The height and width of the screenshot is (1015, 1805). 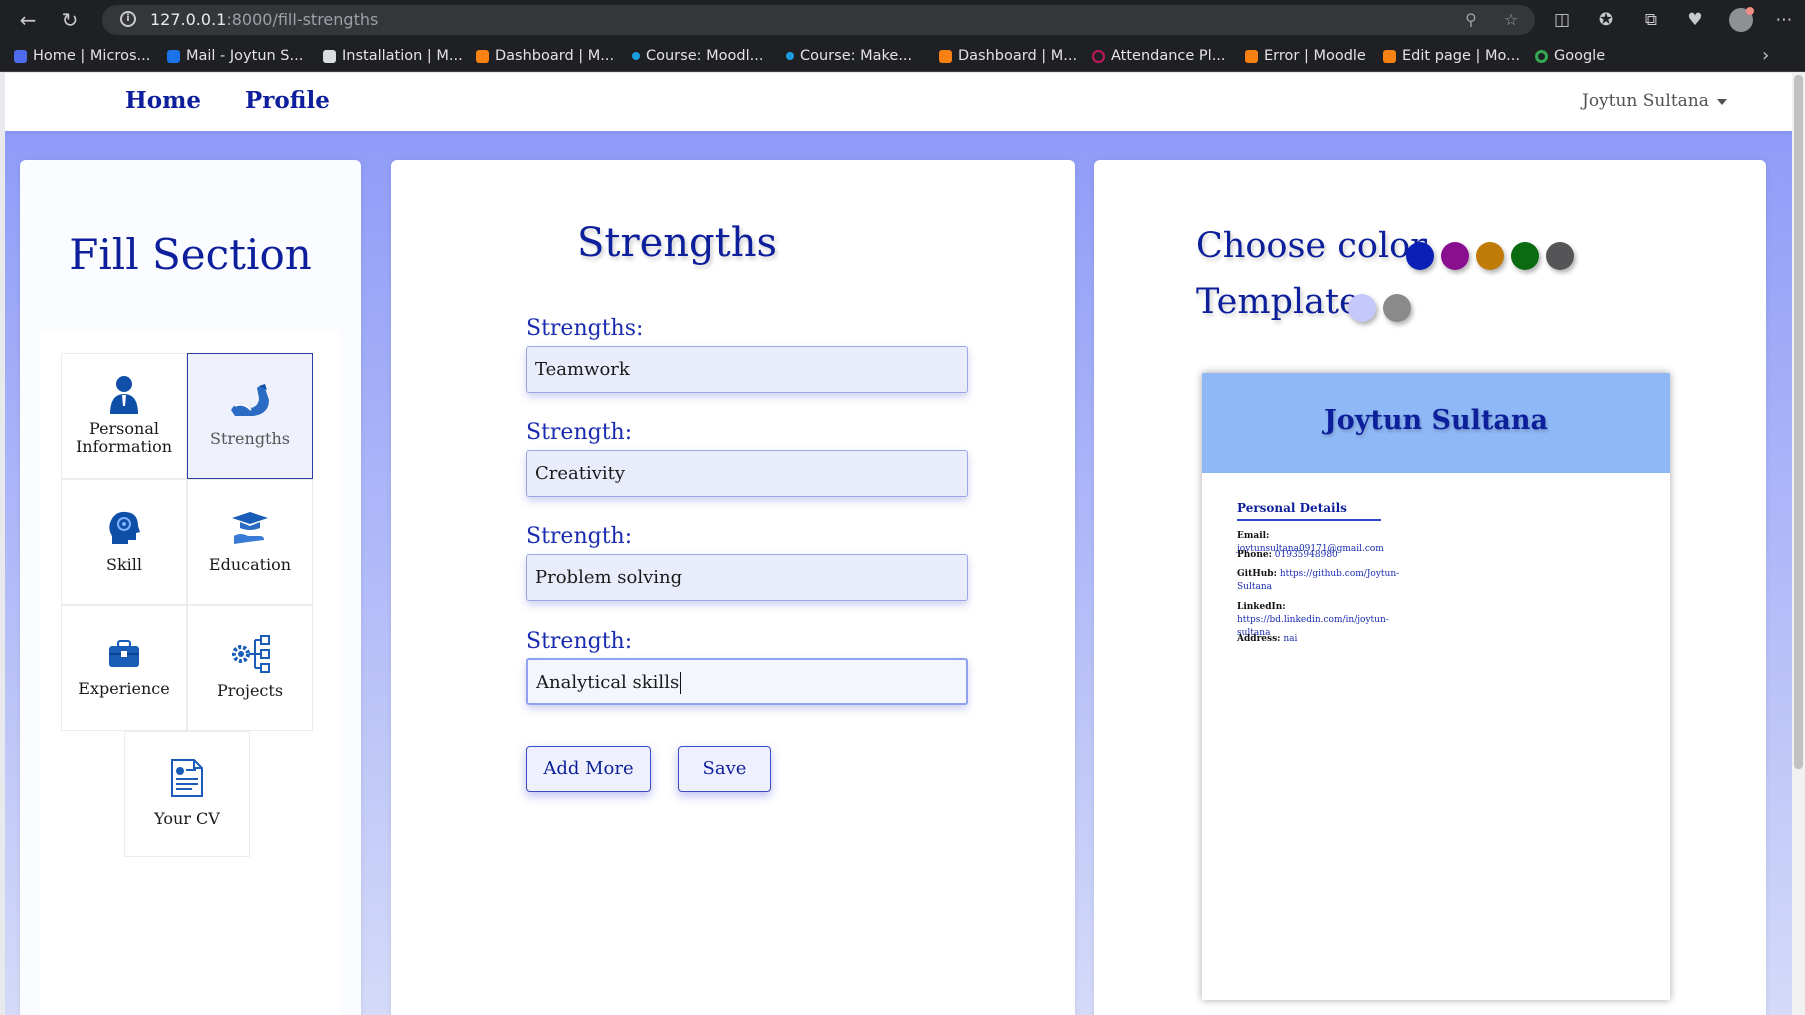 What do you see at coordinates (1287, 555) in the screenshot?
I see `cv-phone-row: Phone: 01935948980` at bounding box center [1287, 555].